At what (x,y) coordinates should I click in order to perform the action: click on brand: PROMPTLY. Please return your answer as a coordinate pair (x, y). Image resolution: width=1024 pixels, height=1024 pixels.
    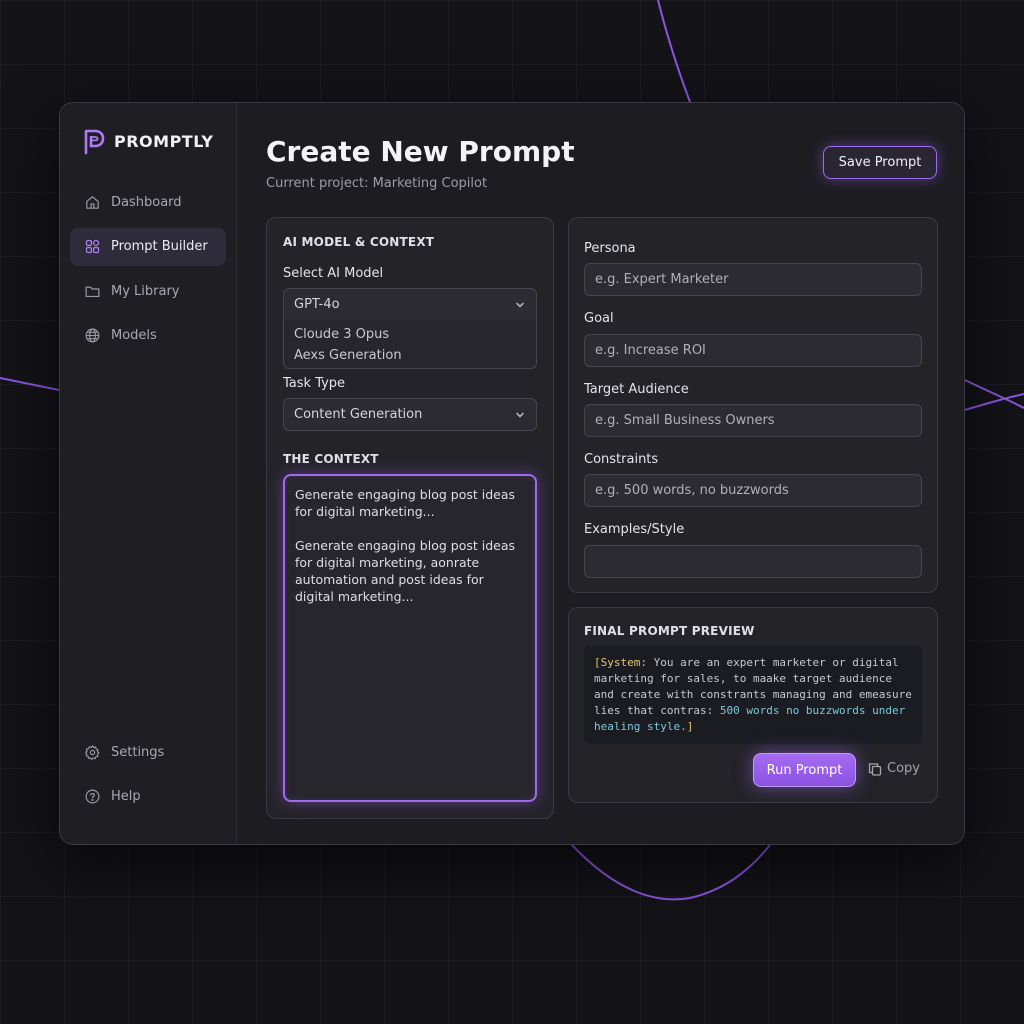
    Looking at the image, I should click on (148, 141).